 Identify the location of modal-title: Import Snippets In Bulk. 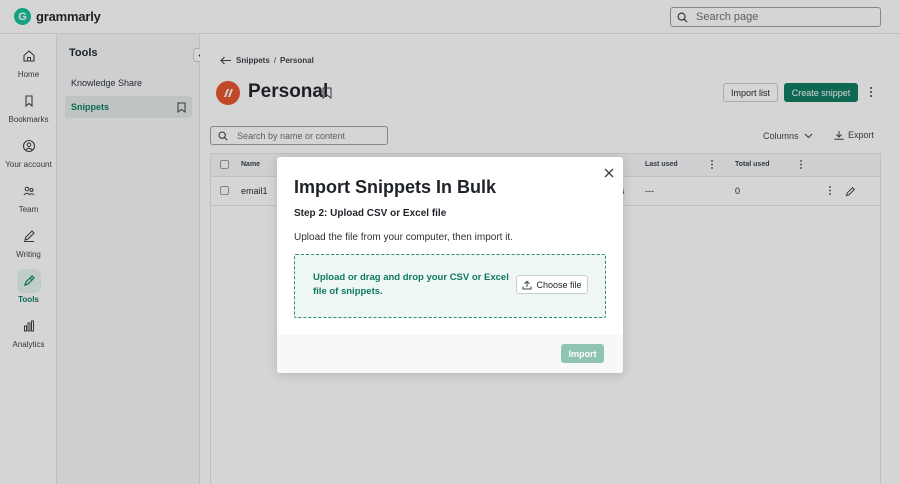
(395, 187).